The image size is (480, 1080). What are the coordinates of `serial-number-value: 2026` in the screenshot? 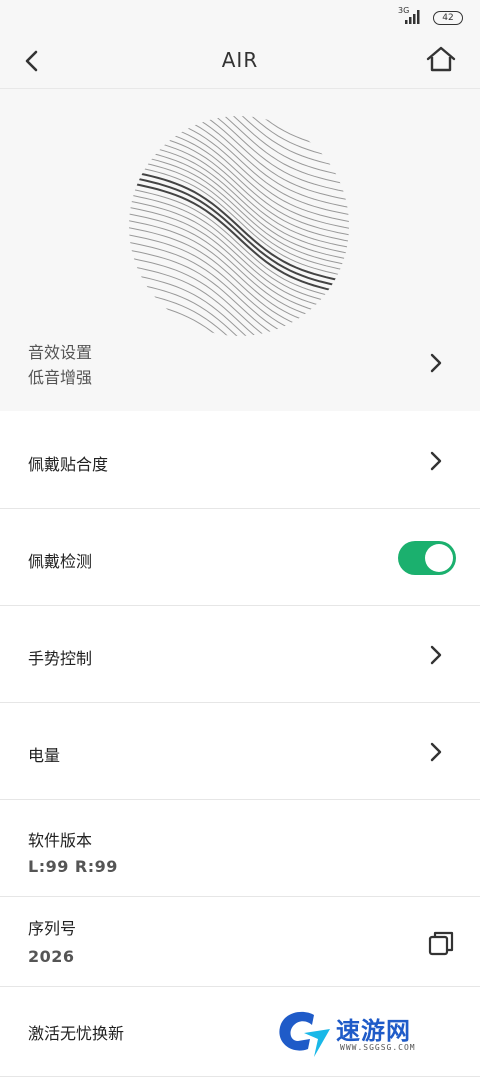 It's located at (51, 956).